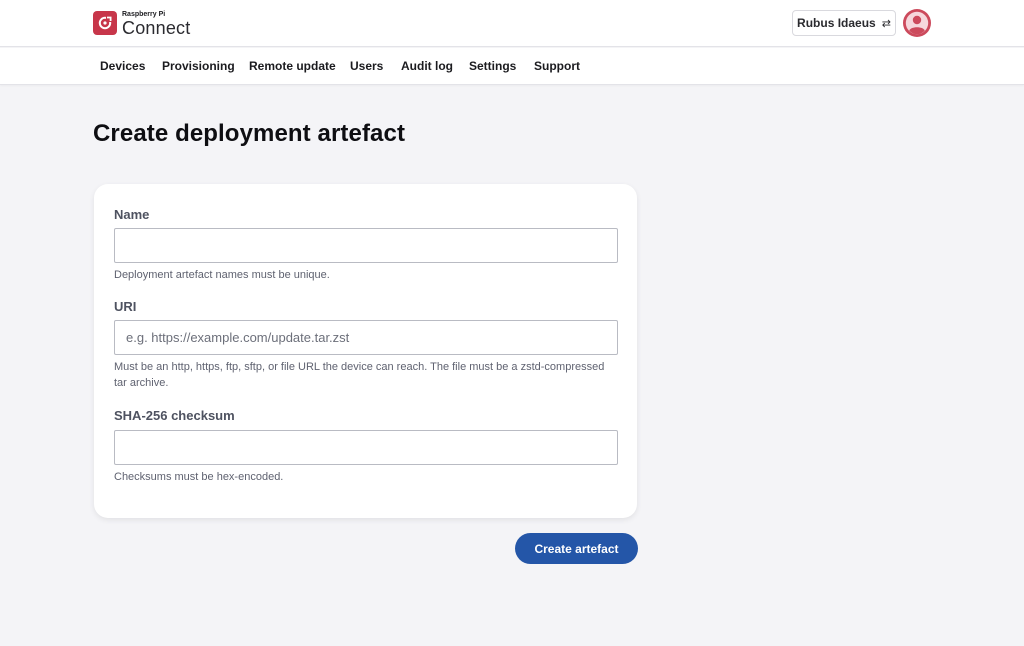  What do you see at coordinates (144, 14) in the screenshot?
I see `brand-subtitle: Raspberry Pi` at bounding box center [144, 14].